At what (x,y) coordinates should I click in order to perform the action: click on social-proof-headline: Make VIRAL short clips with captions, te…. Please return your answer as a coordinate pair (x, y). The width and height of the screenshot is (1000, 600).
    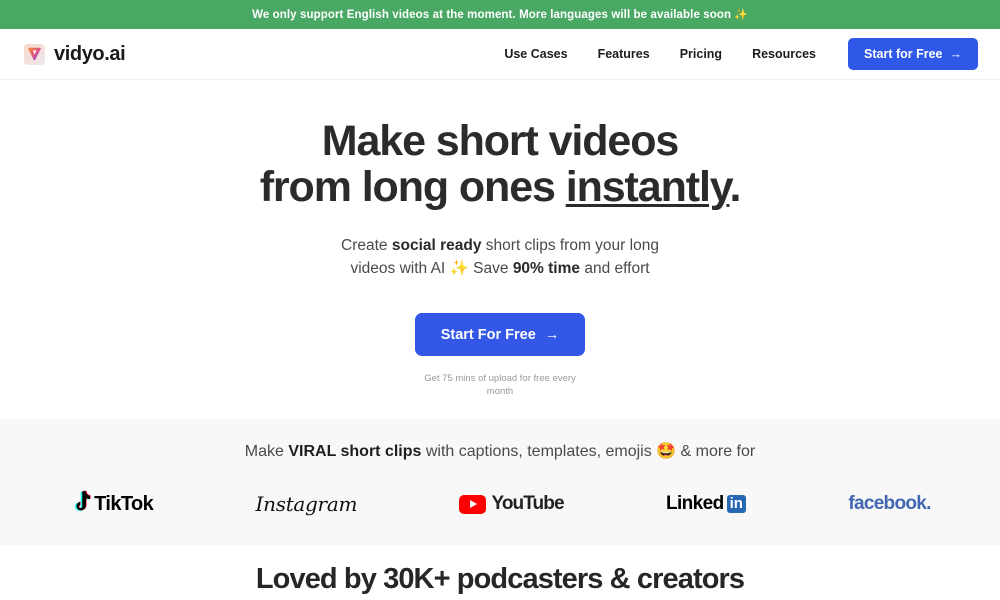
    Looking at the image, I should click on (500, 451).